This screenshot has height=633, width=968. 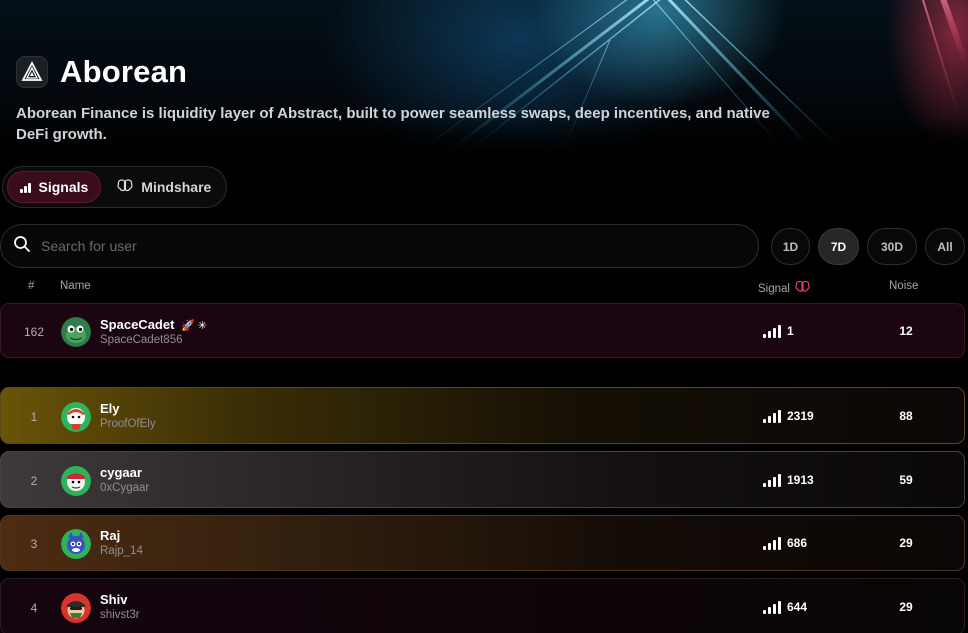 What do you see at coordinates (22, 246) in the screenshot?
I see `search-icon` at bounding box center [22, 246].